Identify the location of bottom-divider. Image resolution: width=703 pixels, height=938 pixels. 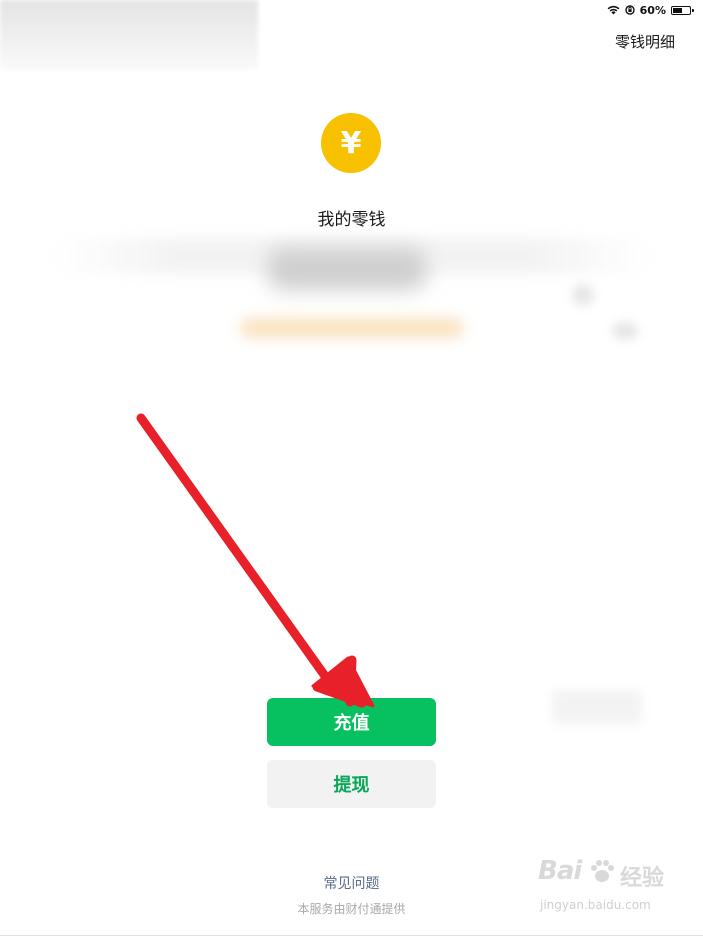
(351, 935).